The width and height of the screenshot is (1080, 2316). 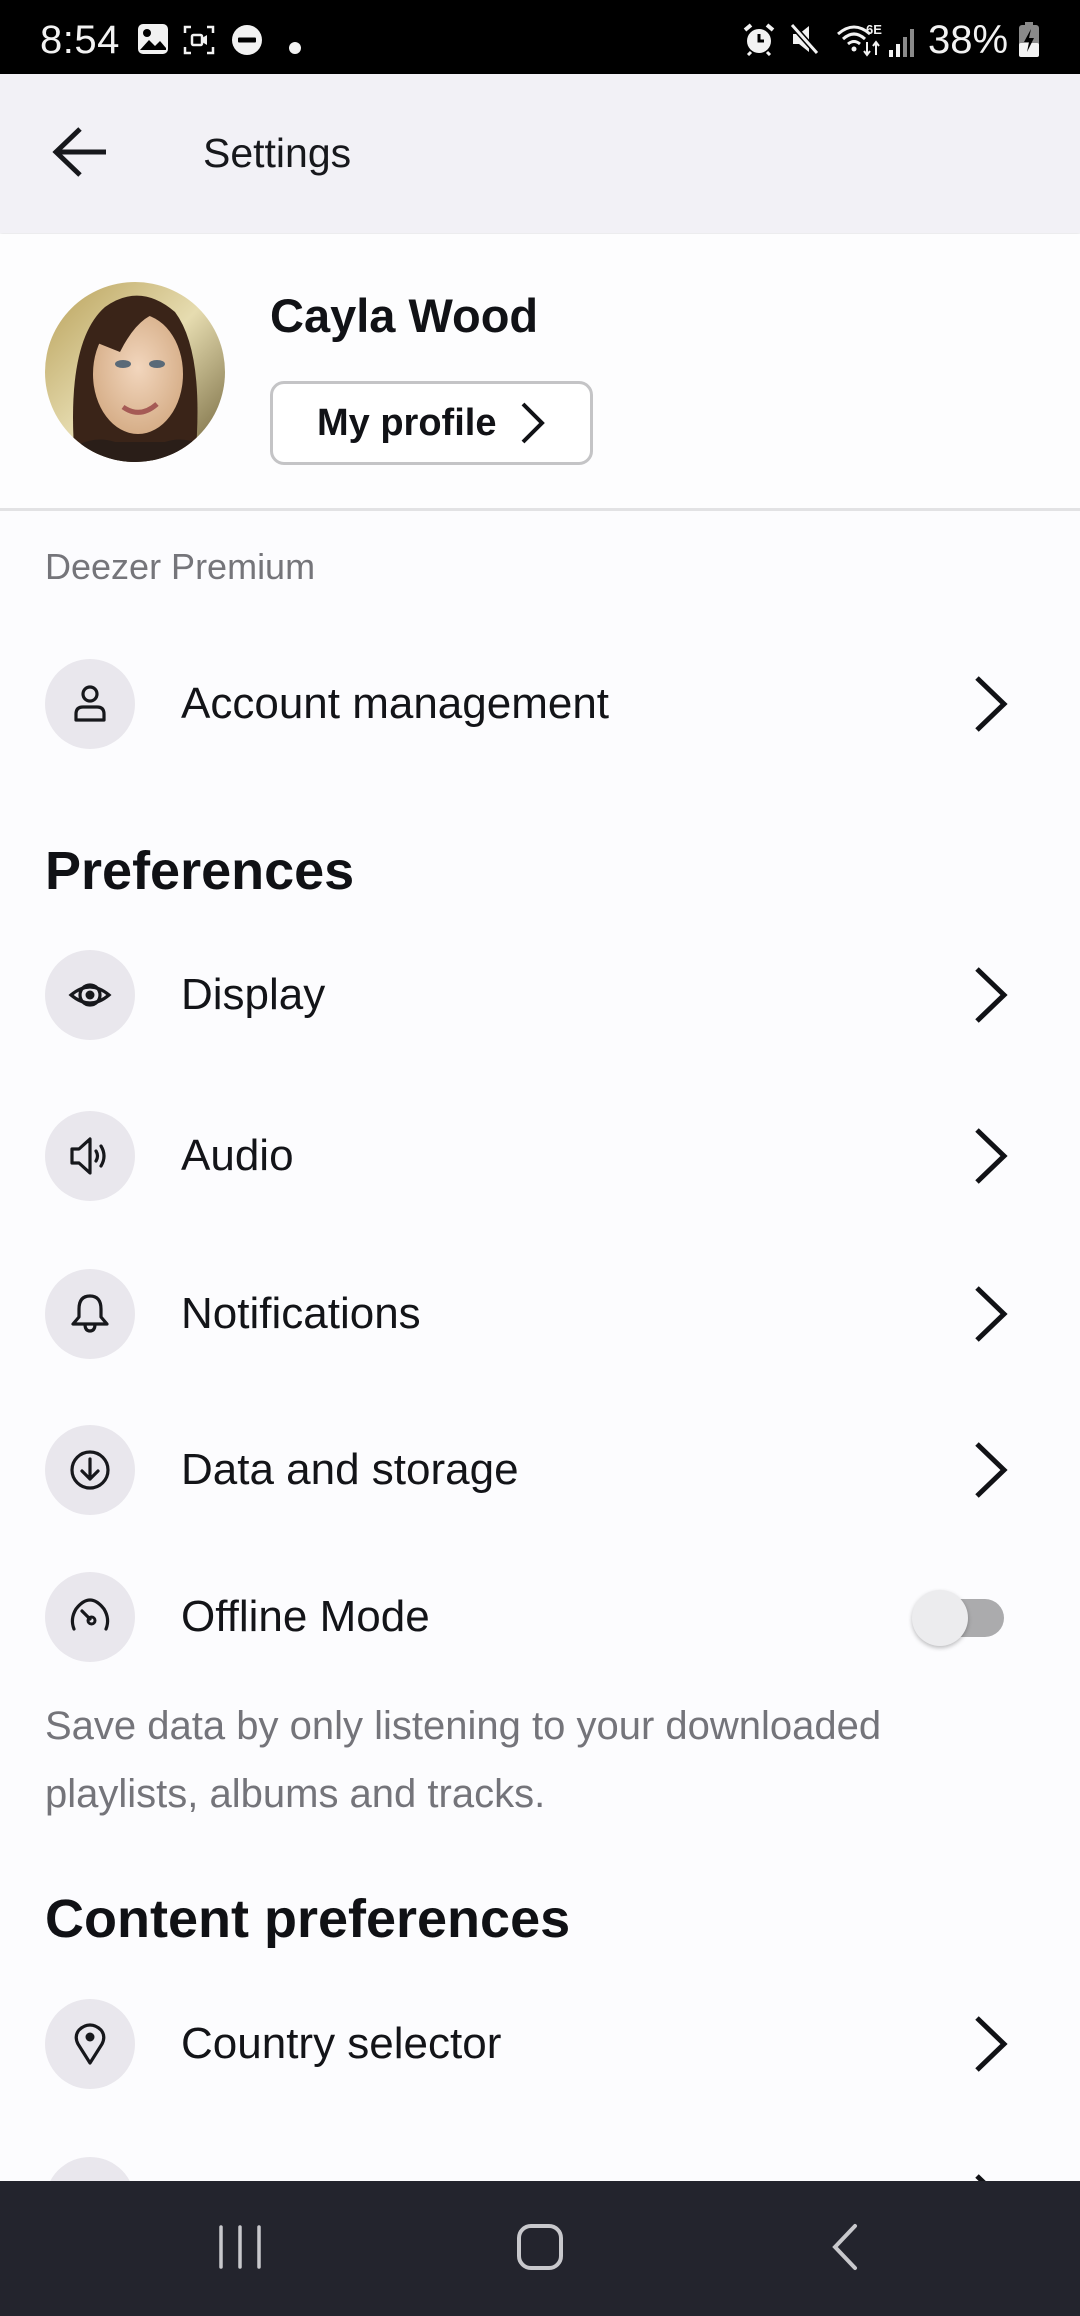 What do you see at coordinates (199, 42) in the screenshot?
I see `screen-record-icon` at bounding box center [199, 42].